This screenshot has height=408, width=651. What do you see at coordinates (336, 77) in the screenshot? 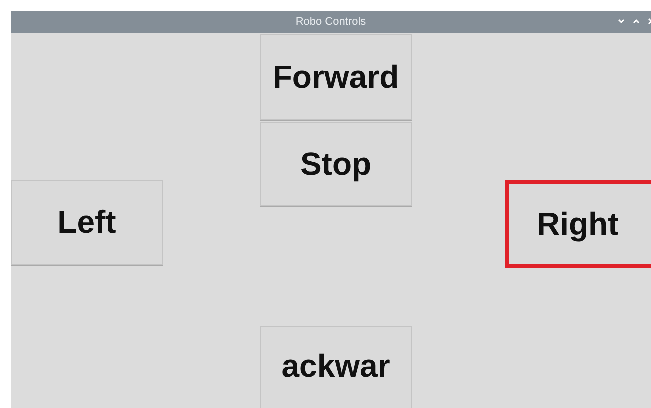
I see `forward-button: Forward` at bounding box center [336, 77].